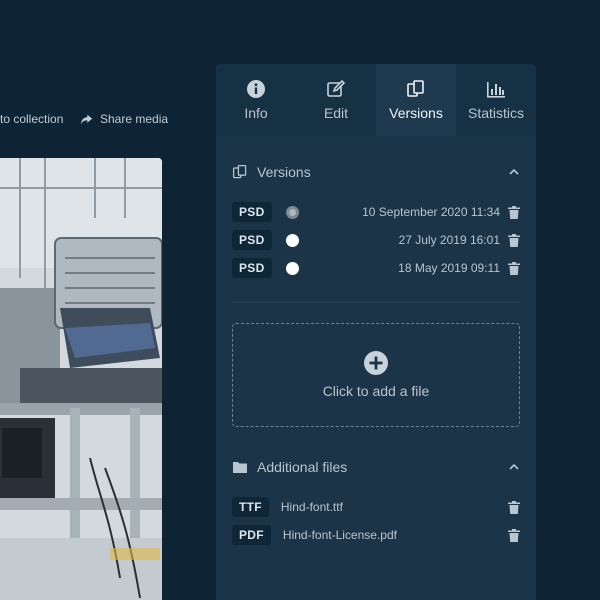 The height and width of the screenshot is (600, 600). What do you see at coordinates (449, 240) in the screenshot?
I see `version-date: 27 July 2019 16:01` at bounding box center [449, 240].